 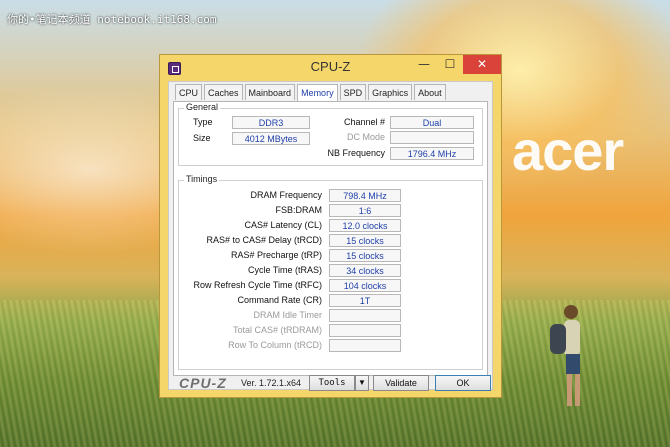 I want to click on close-button: ✕, so click(x=482, y=64).